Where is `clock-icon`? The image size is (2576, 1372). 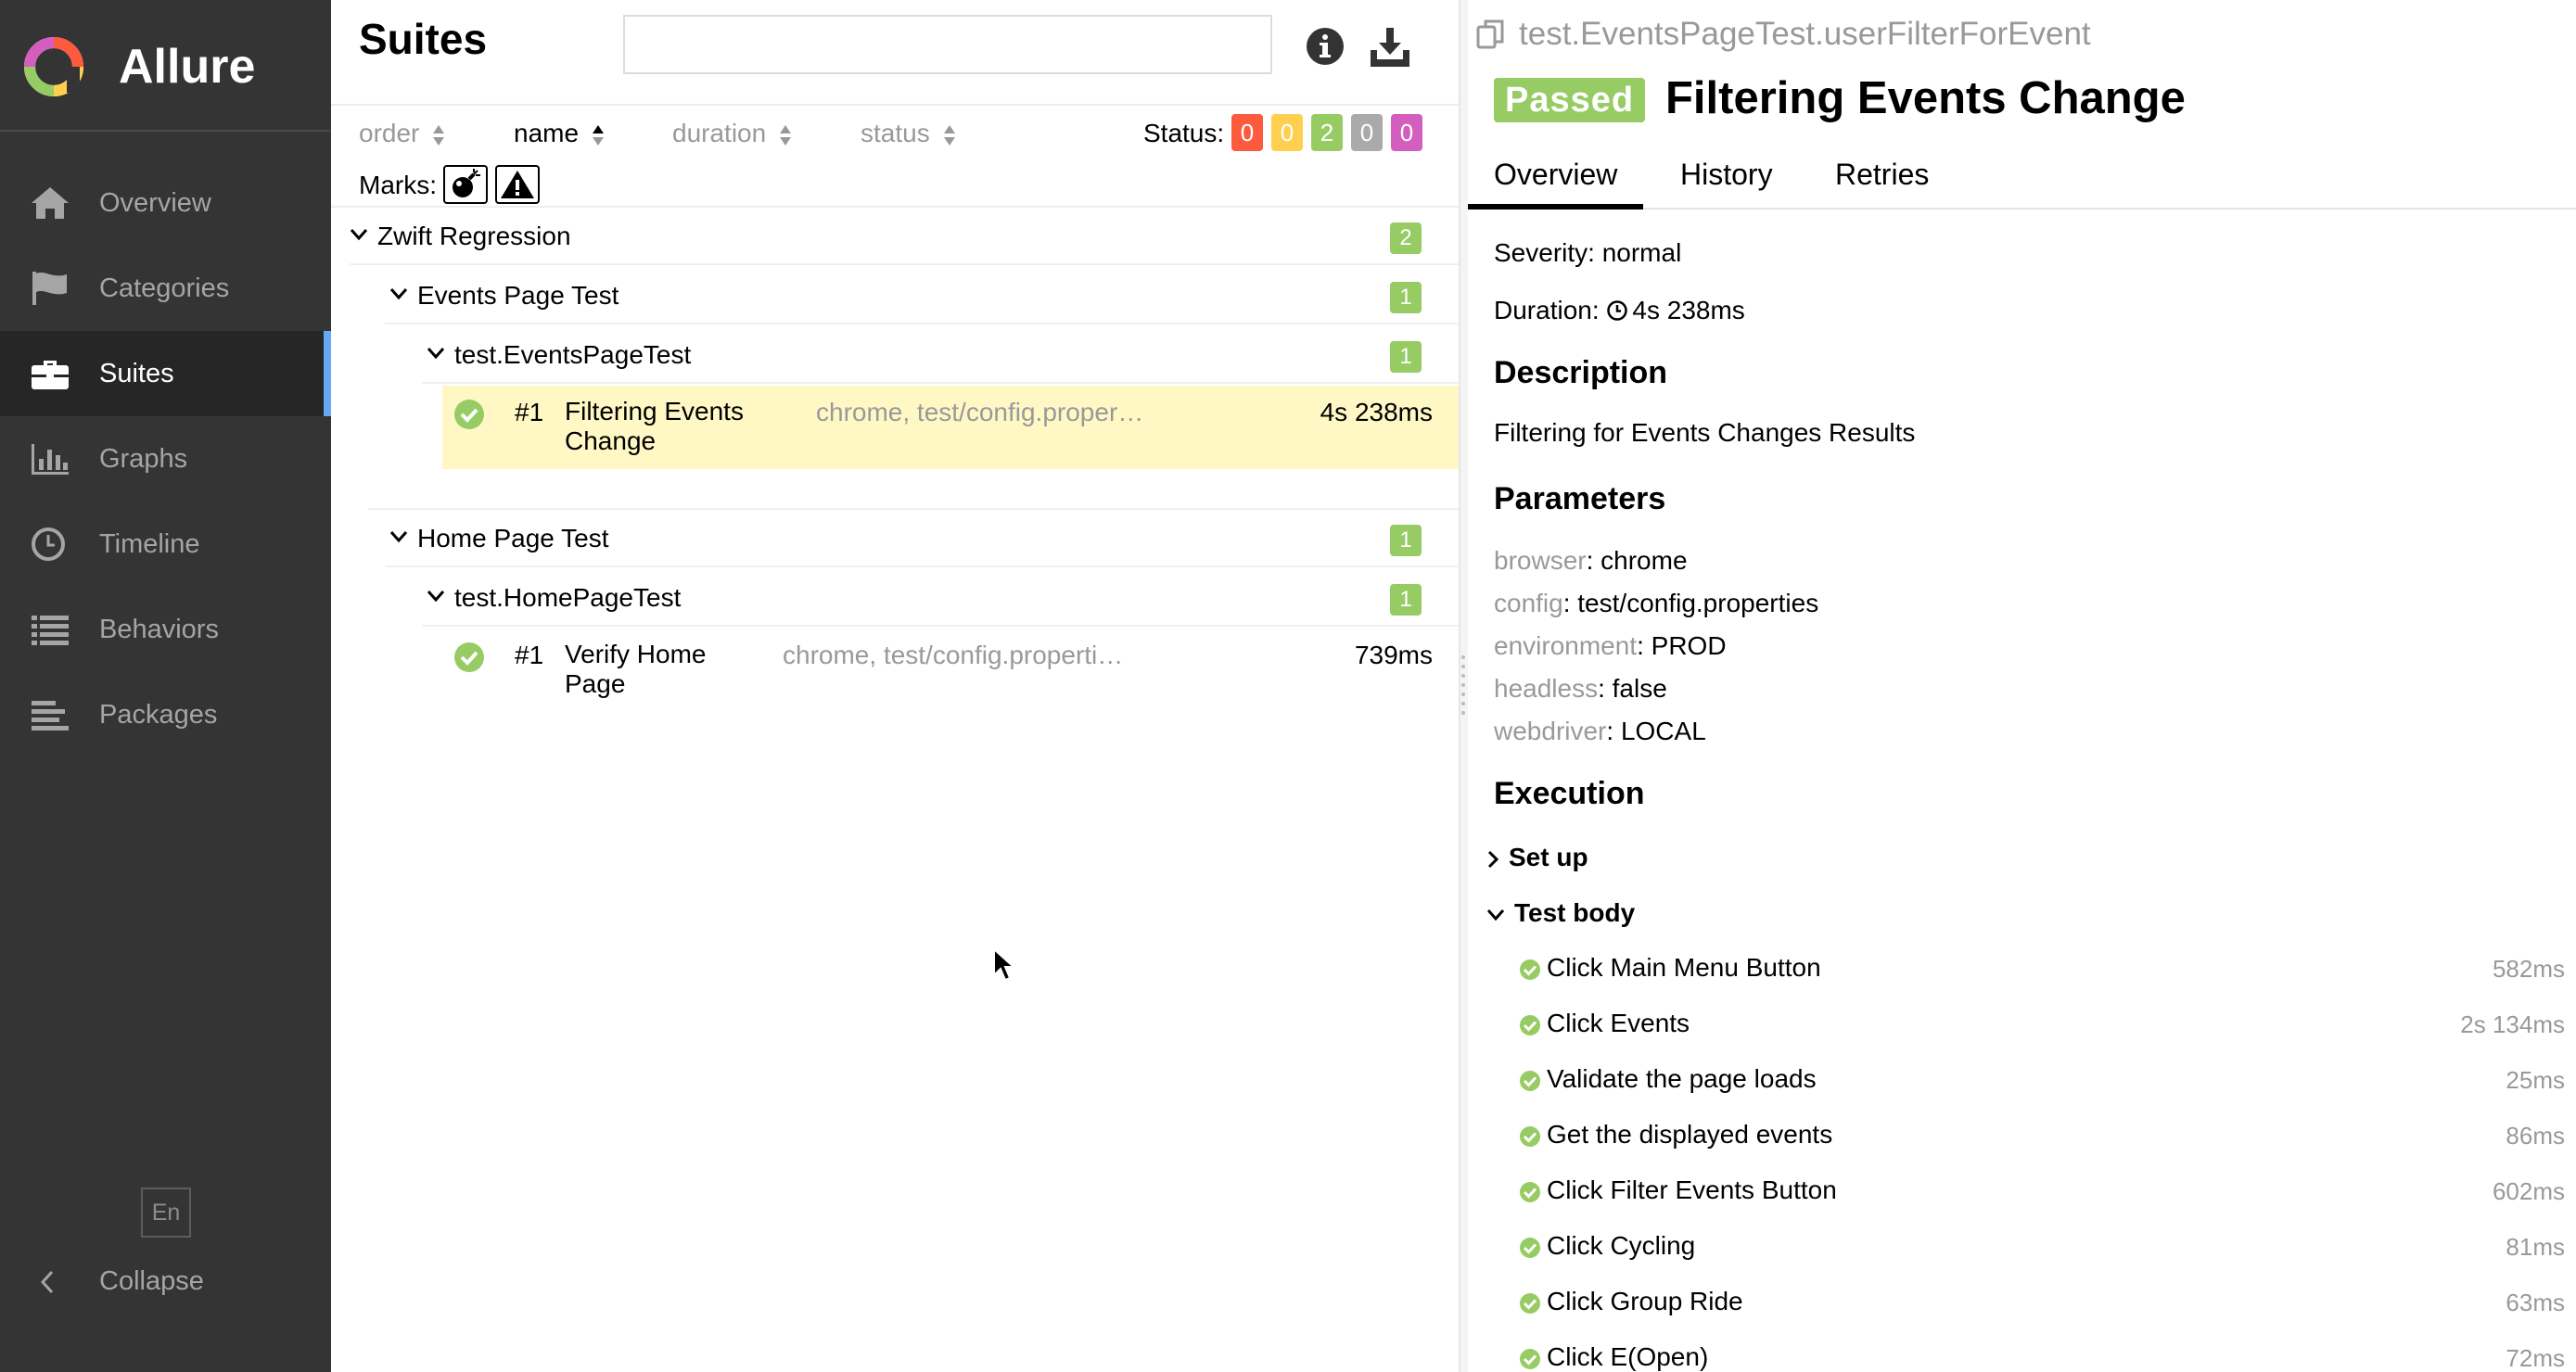
clock-icon is located at coordinates (48, 544).